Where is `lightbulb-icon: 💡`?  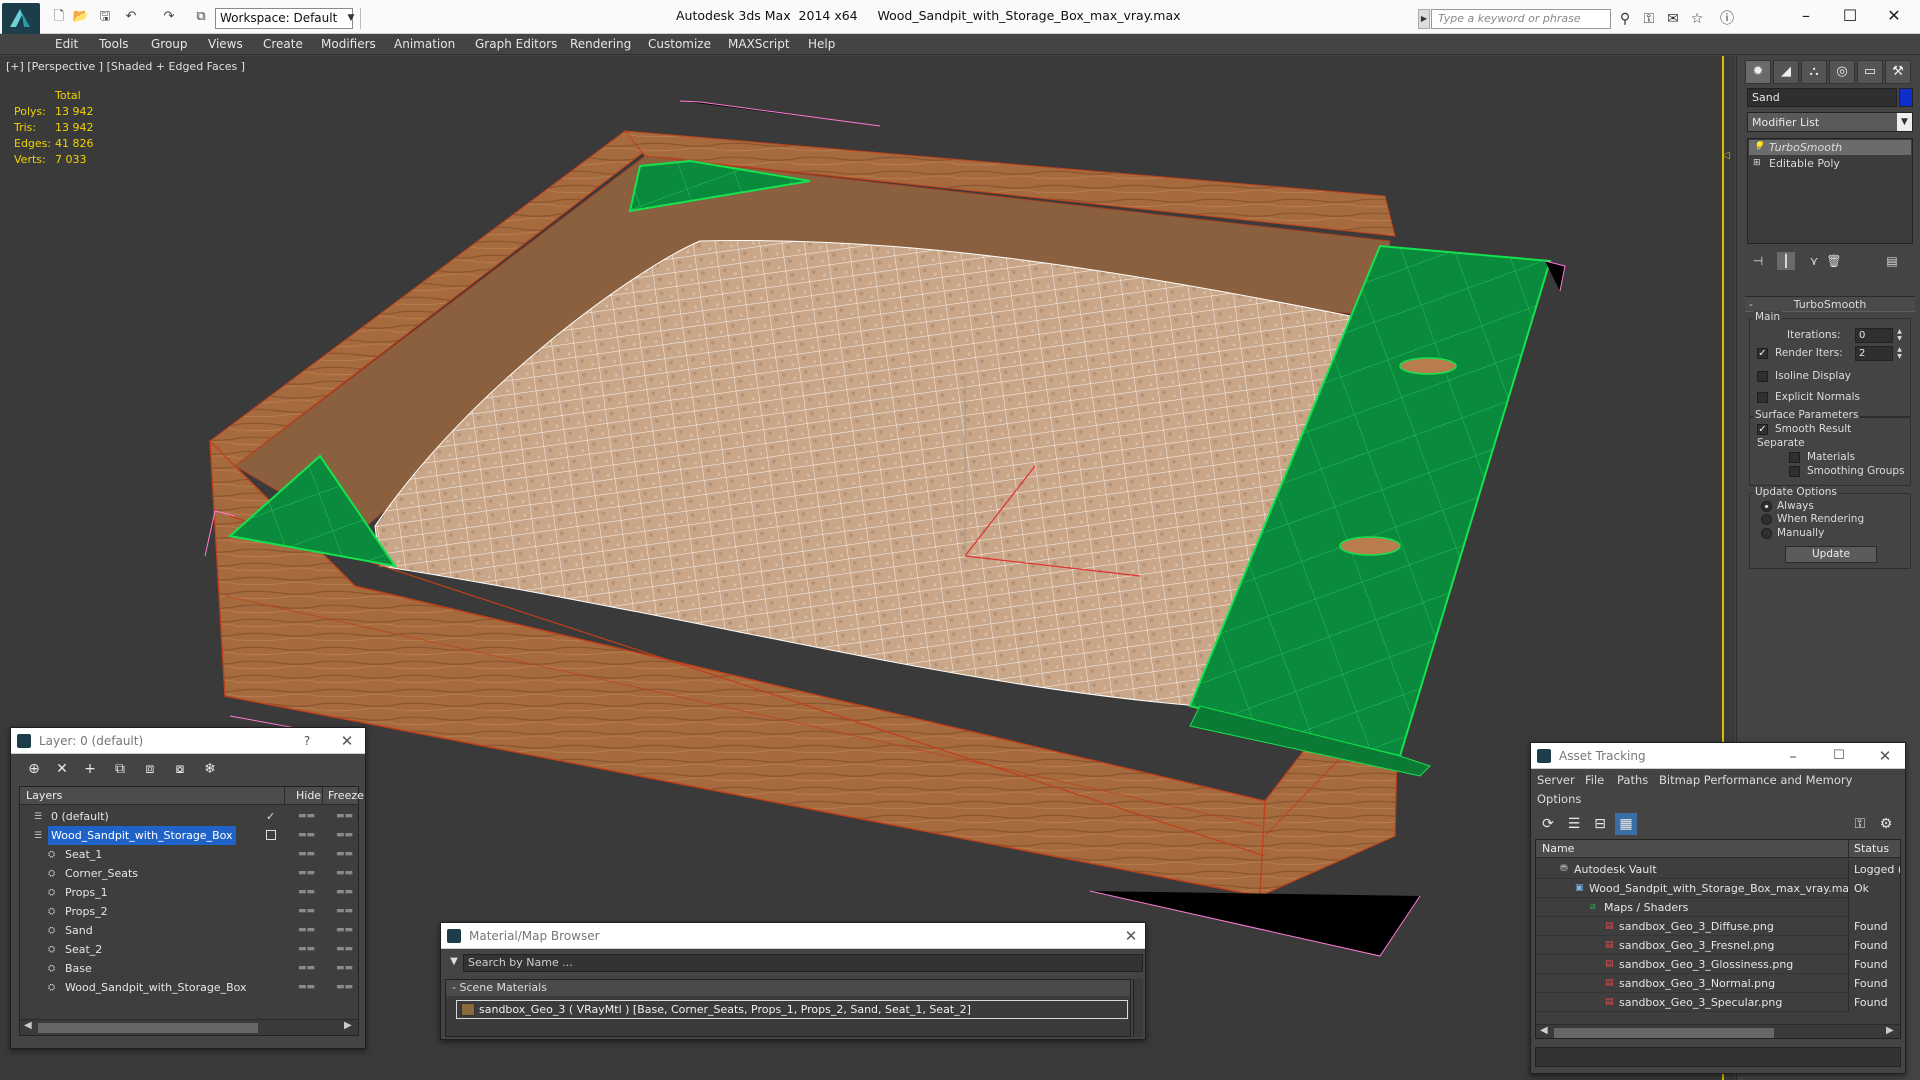 lightbulb-icon: 💡 is located at coordinates (1758, 147).